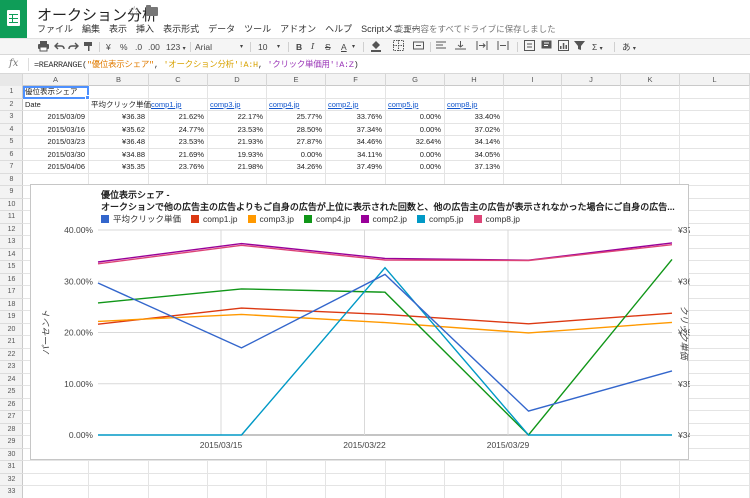 The height and width of the screenshot is (498, 750). What do you see at coordinates (11, 230) in the screenshot?
I see `row-header-12: 12` at bounding box center [11, 230].